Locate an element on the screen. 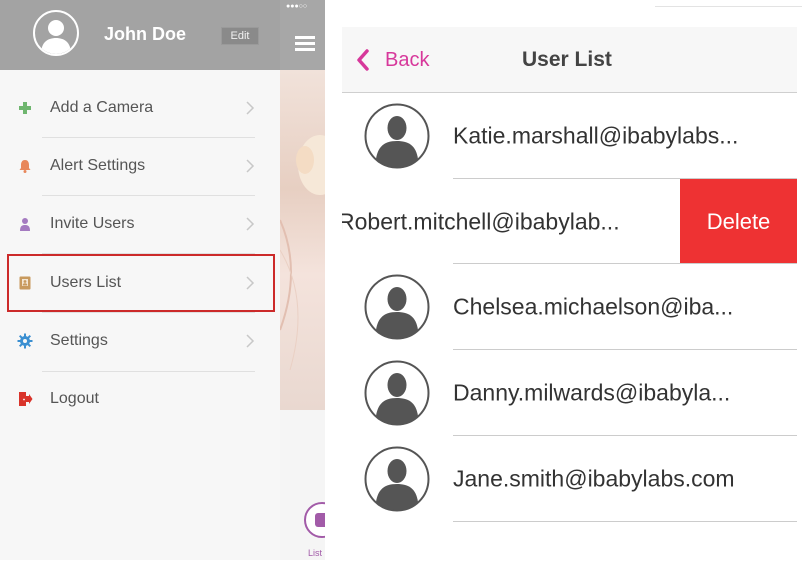  menu-item-label: Settings is located at coordinates (79, 340).